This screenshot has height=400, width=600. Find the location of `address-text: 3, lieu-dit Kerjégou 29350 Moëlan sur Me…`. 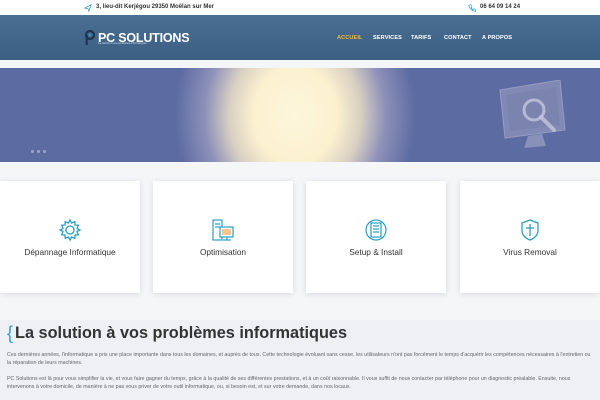

address-text: 3, lieu-dit Kerjégou 29350 Moëlan sur Me… is located at coordinates (155, 7).